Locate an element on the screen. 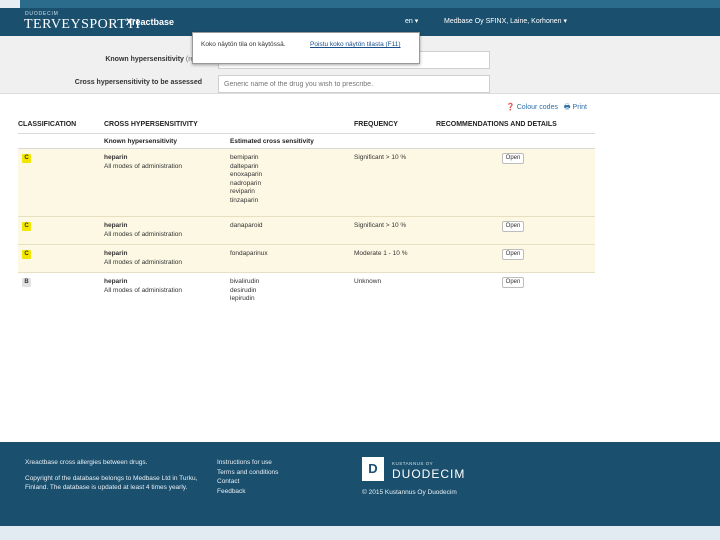  logo-big-text: DUODECIM is located at coordinates (429, 474).